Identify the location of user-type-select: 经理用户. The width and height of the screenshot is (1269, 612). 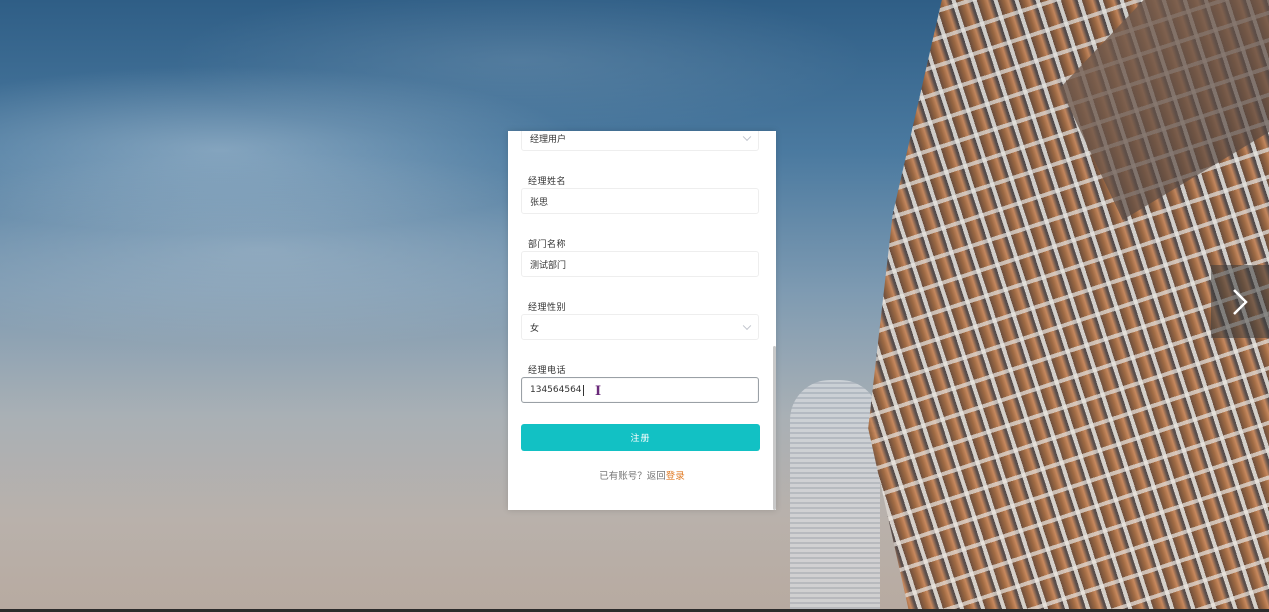
(640, 141).